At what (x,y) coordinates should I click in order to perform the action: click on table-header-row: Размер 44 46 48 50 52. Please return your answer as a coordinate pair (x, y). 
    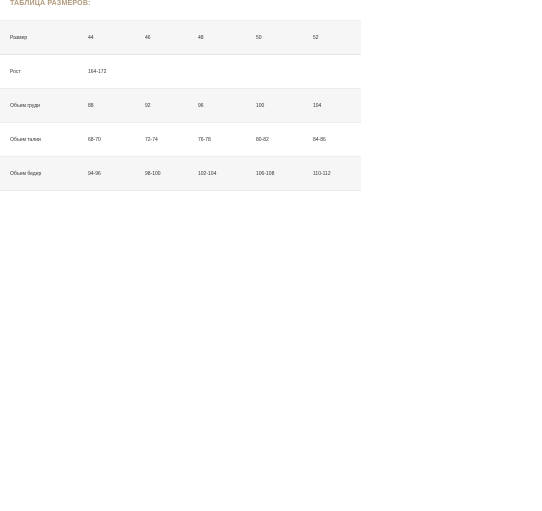
    Looking at the image, I should click on (180, 37).